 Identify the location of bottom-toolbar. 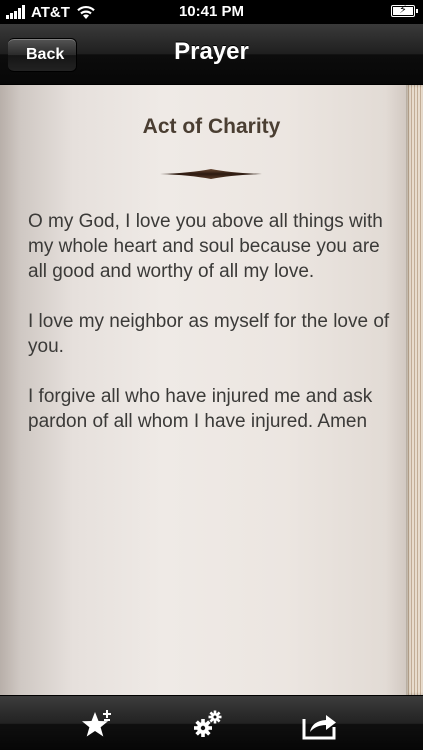
(211, 722).